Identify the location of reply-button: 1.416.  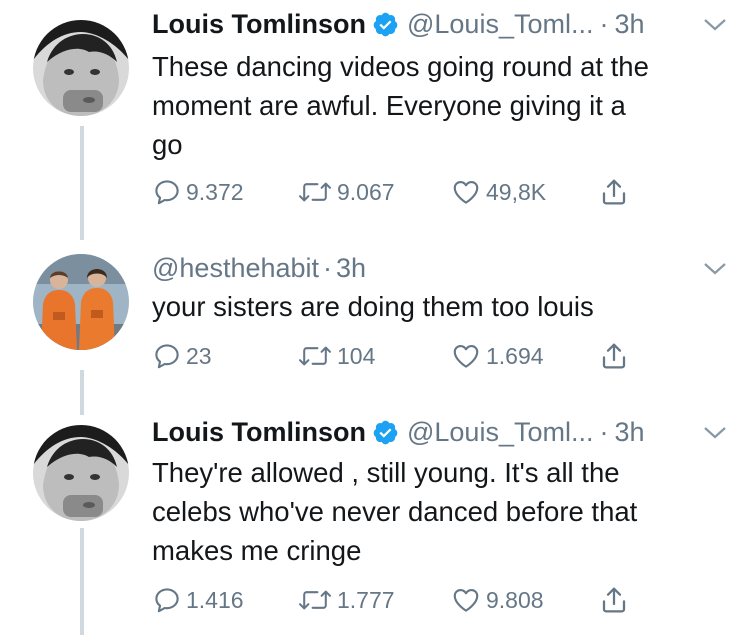
(198, 600).